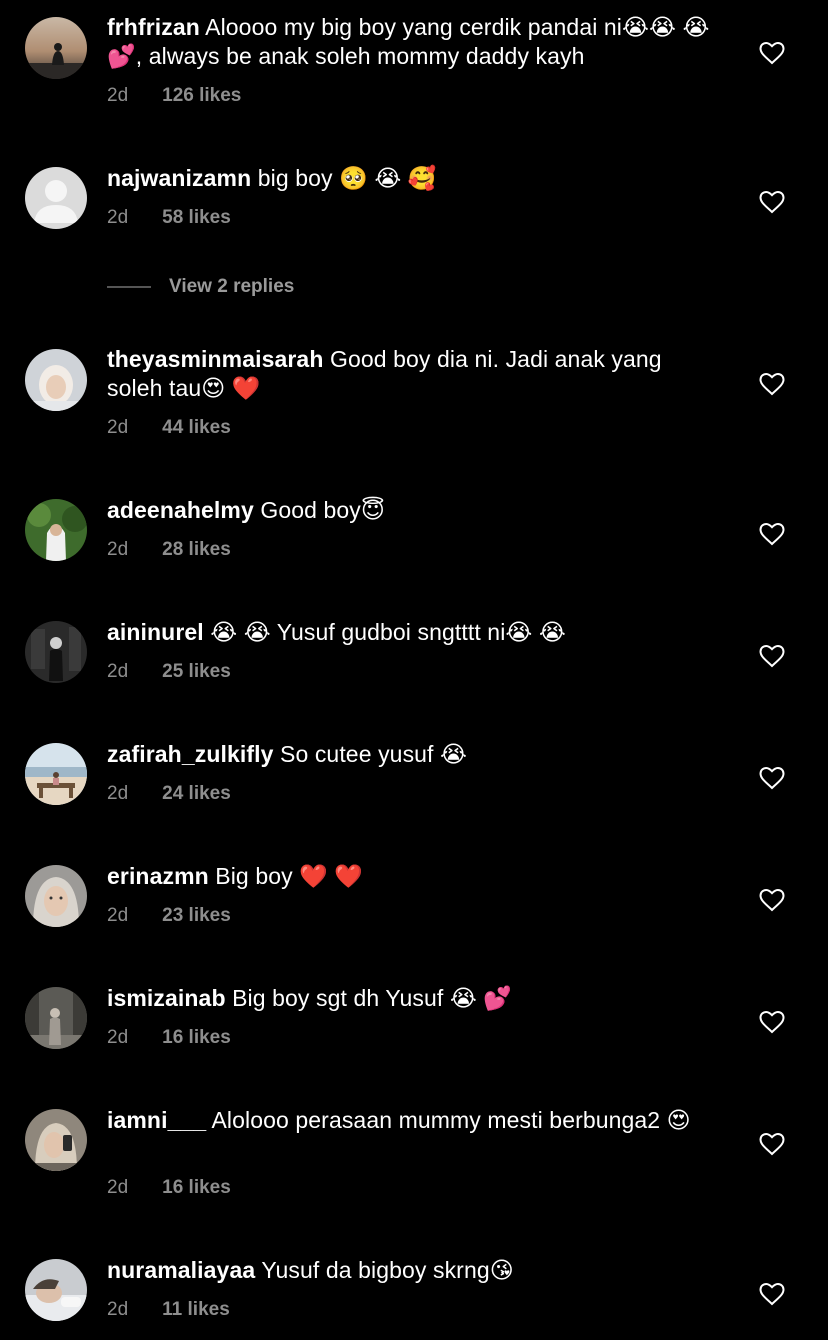 The height and width of the screenshot is (1340, 828). I want to click on comment-body: erinazmn Big boy ❤️ ❤️, so click(412, 876).